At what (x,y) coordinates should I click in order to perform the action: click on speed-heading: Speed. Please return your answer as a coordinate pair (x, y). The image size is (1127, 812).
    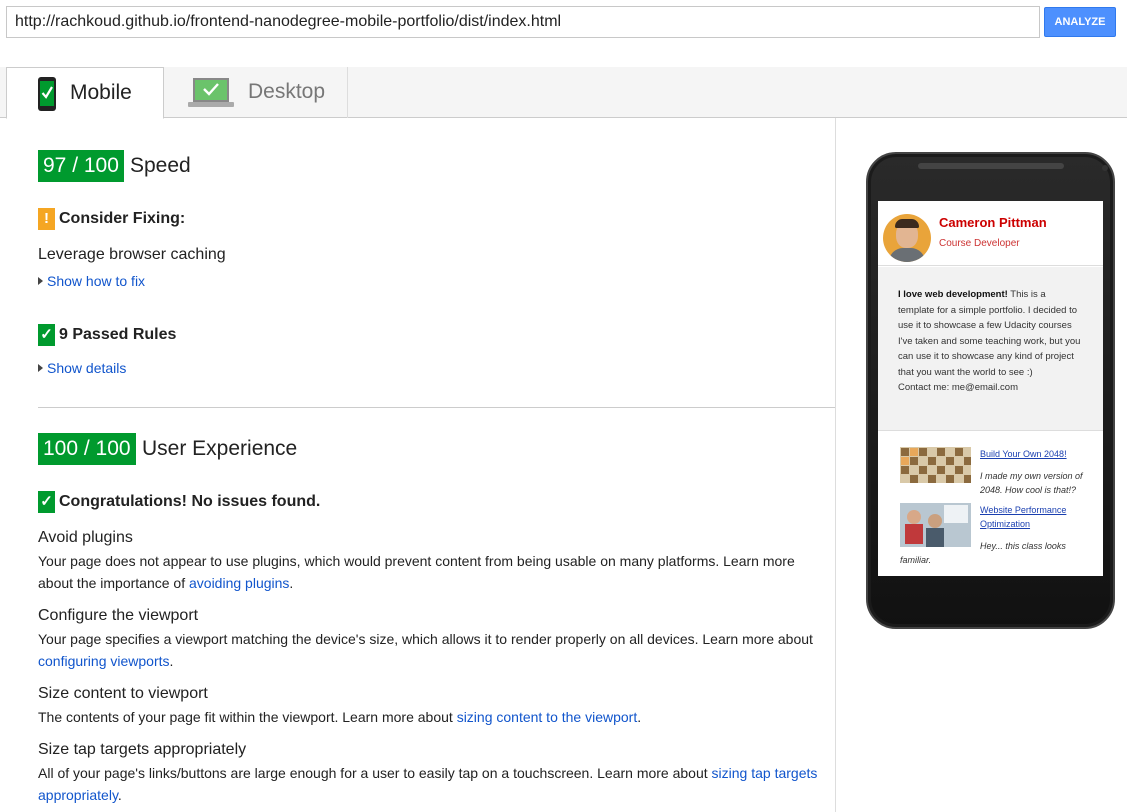
    Looking at the image, I should click on (160, 165).